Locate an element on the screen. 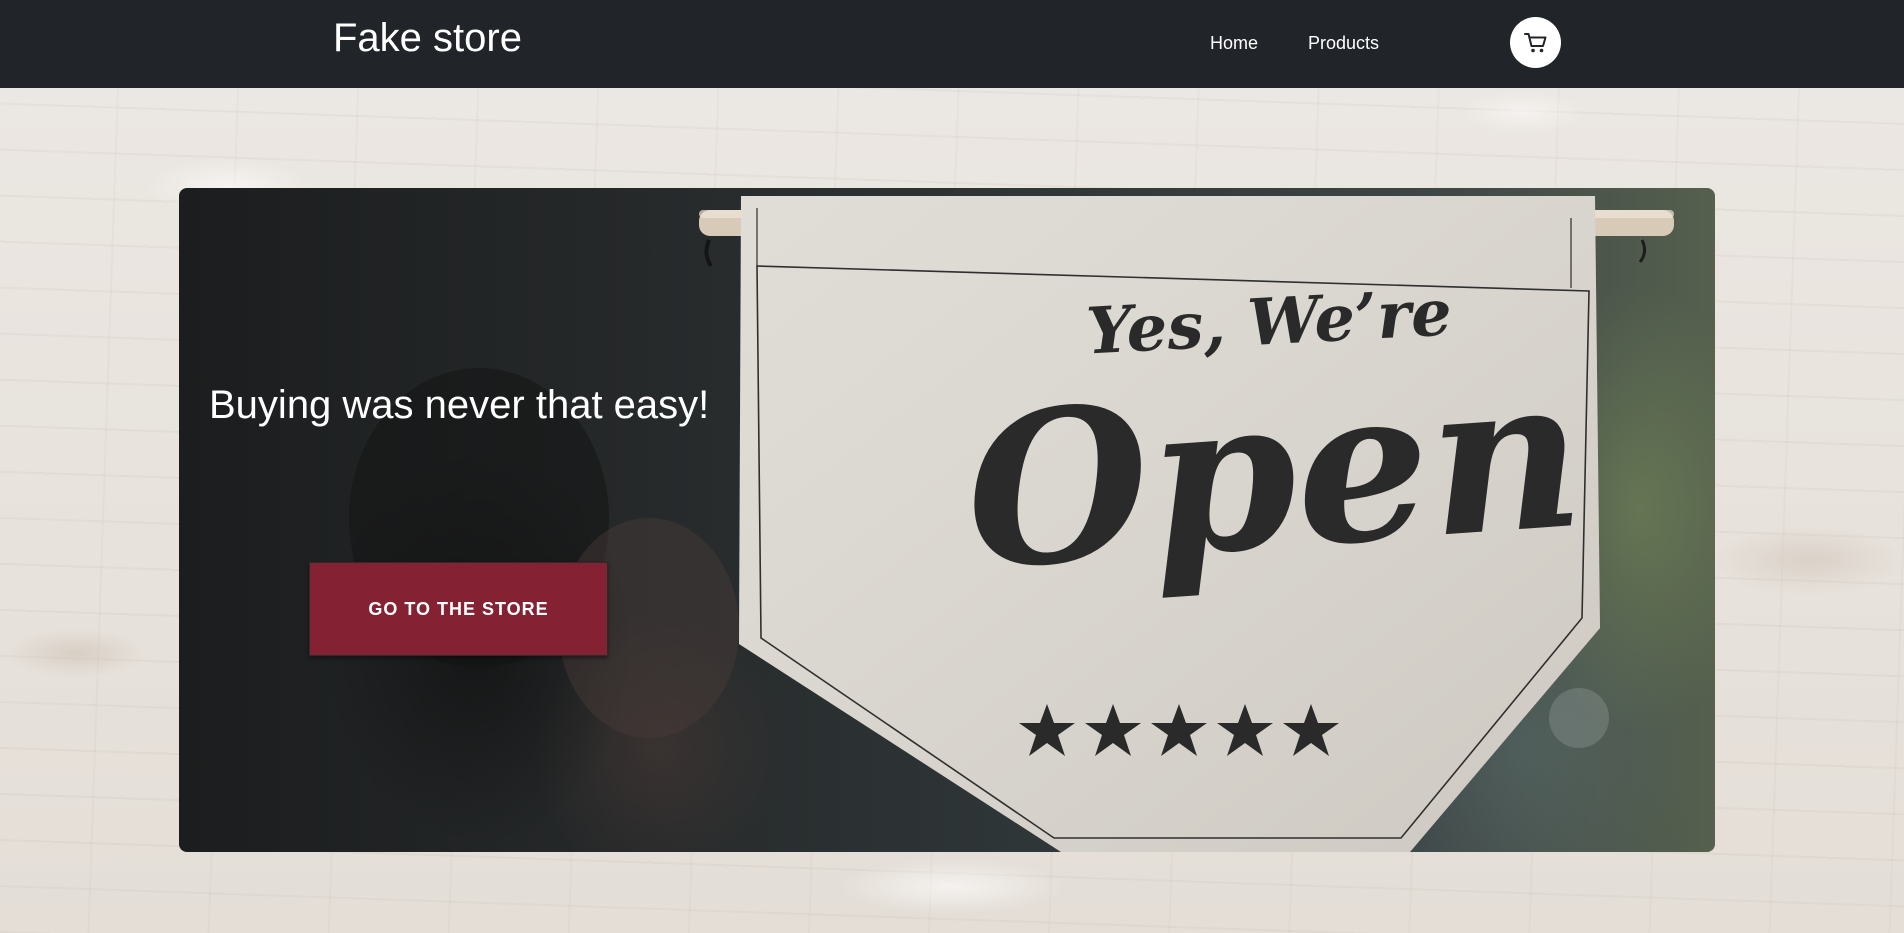  hero-title: Buying was never that easy! is located at coordinates (459, 405).